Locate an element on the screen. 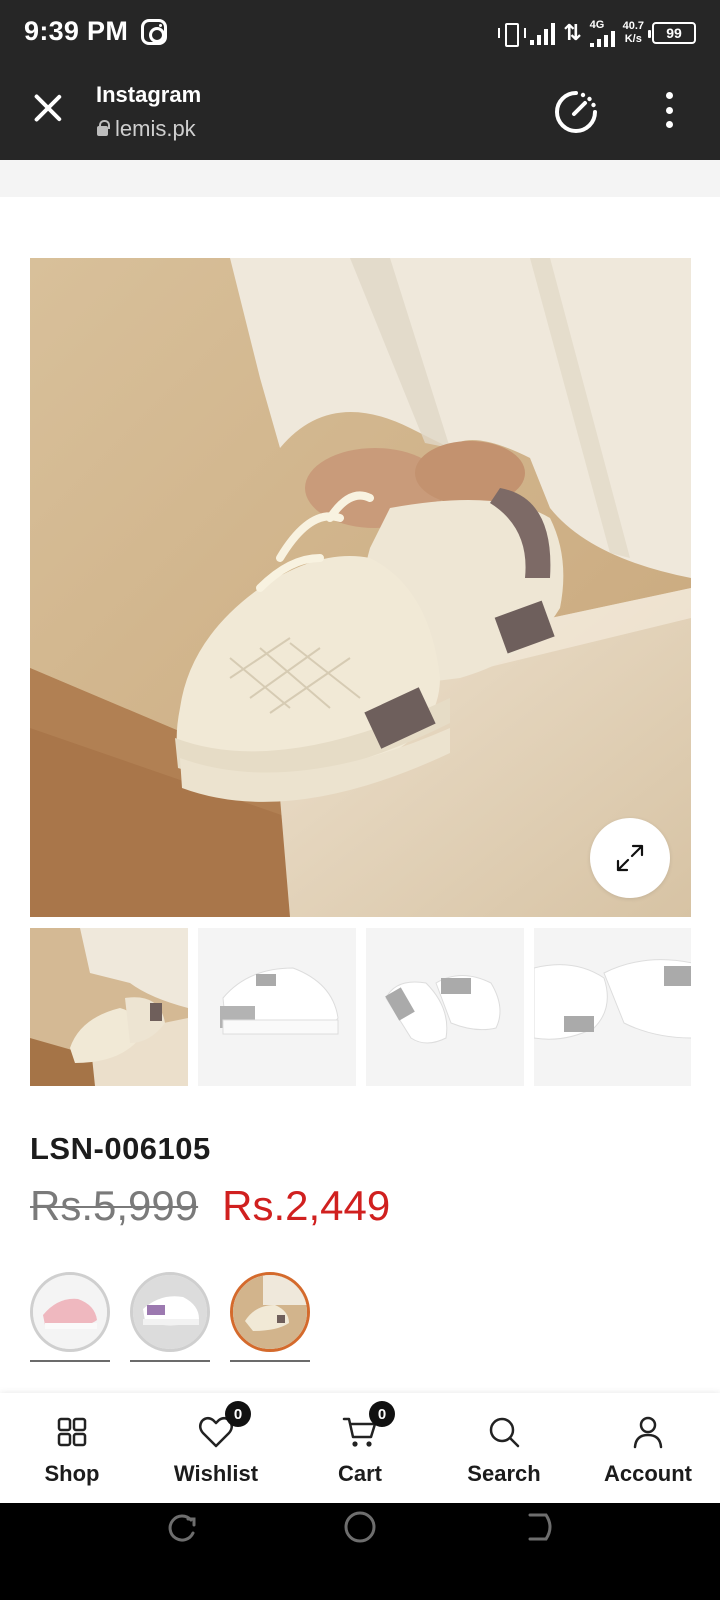  battery-level: 99 is located at coordinates (674, 33).